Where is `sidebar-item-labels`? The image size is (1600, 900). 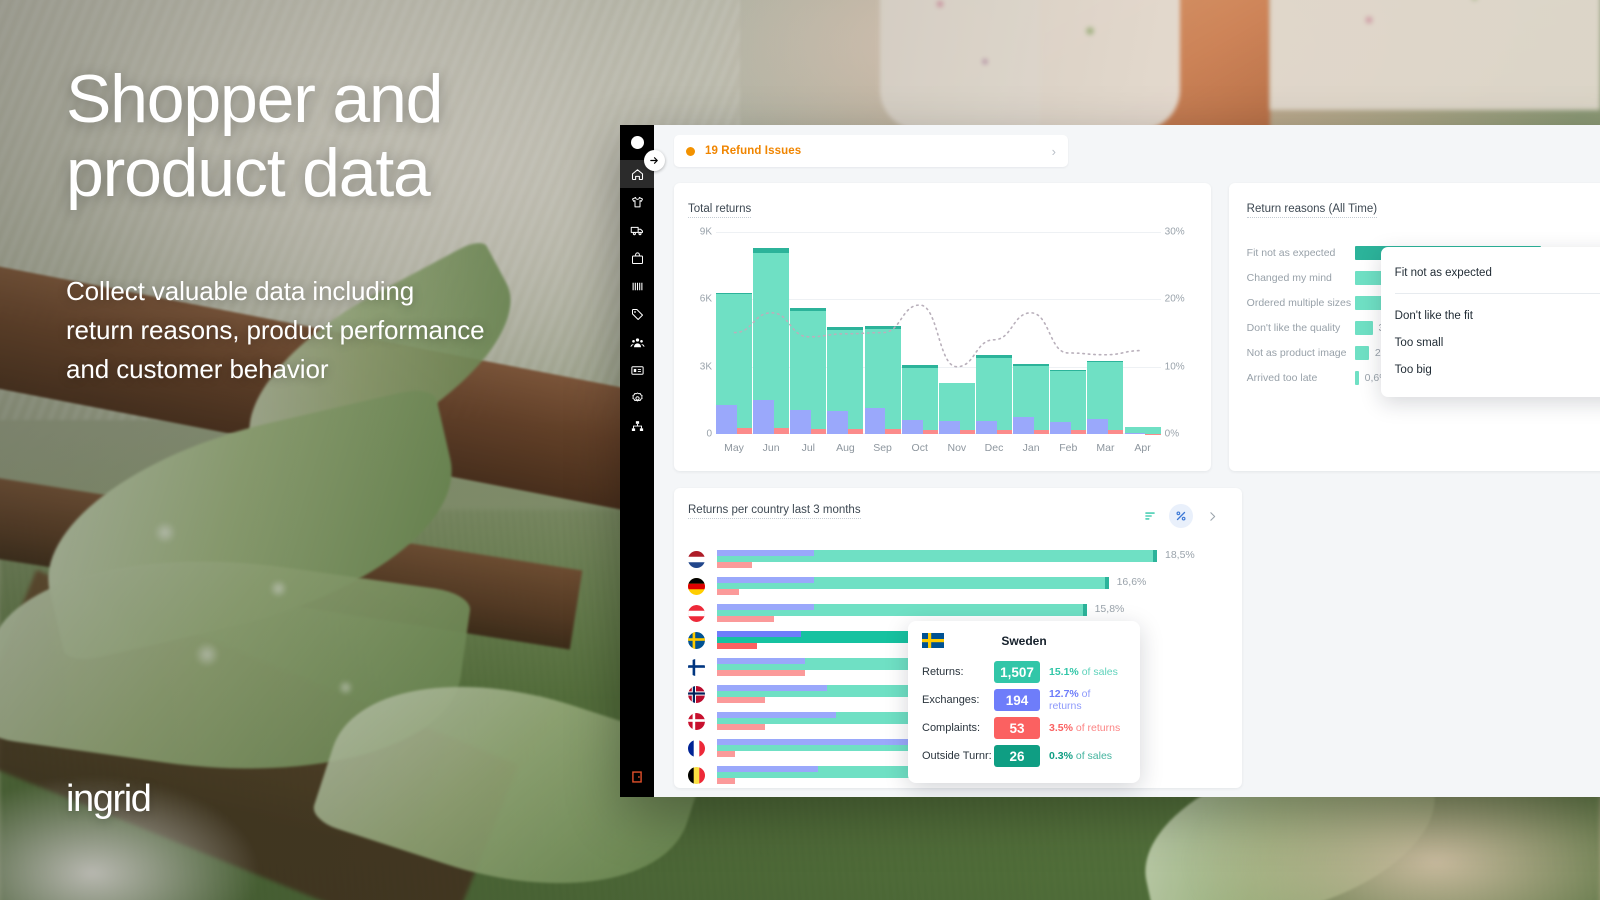 sidebar-item-labels is located at coordinates (637, 314).